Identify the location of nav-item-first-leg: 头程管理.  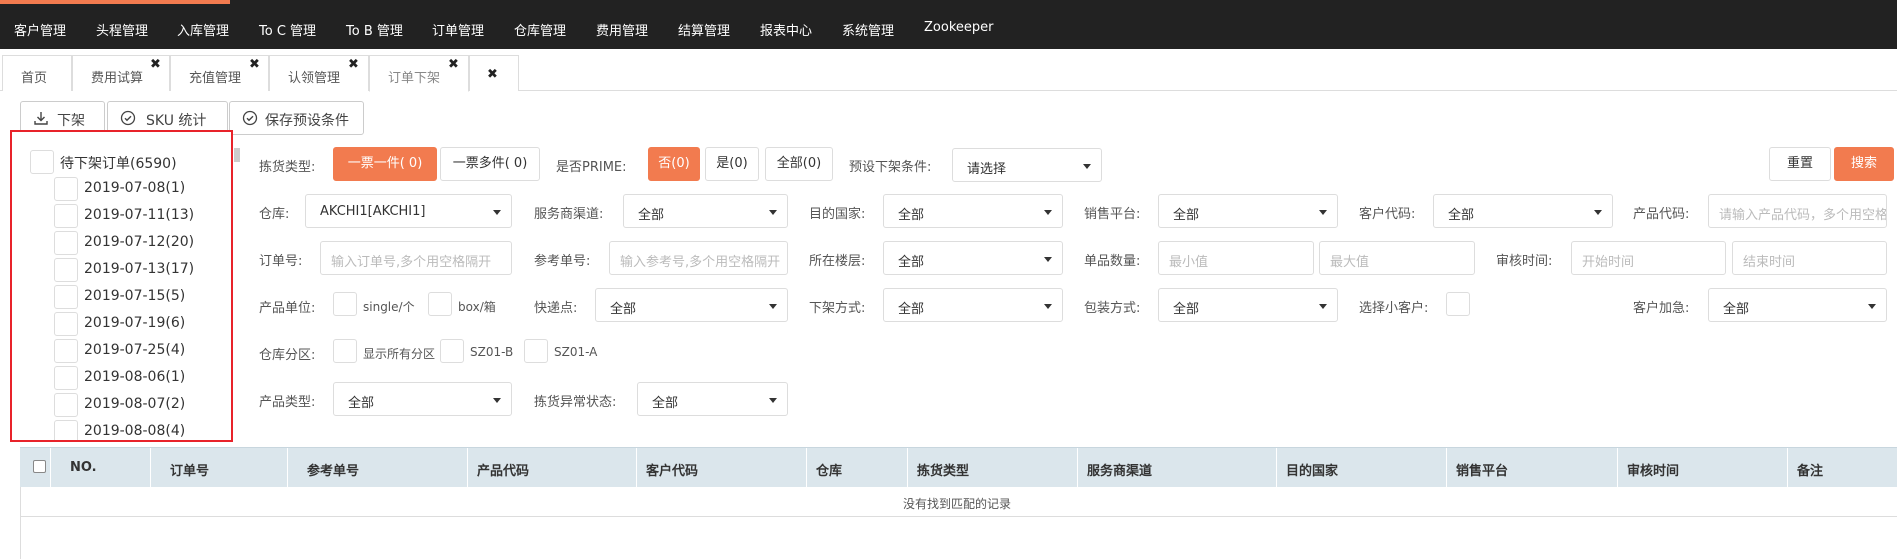
(122, 29).